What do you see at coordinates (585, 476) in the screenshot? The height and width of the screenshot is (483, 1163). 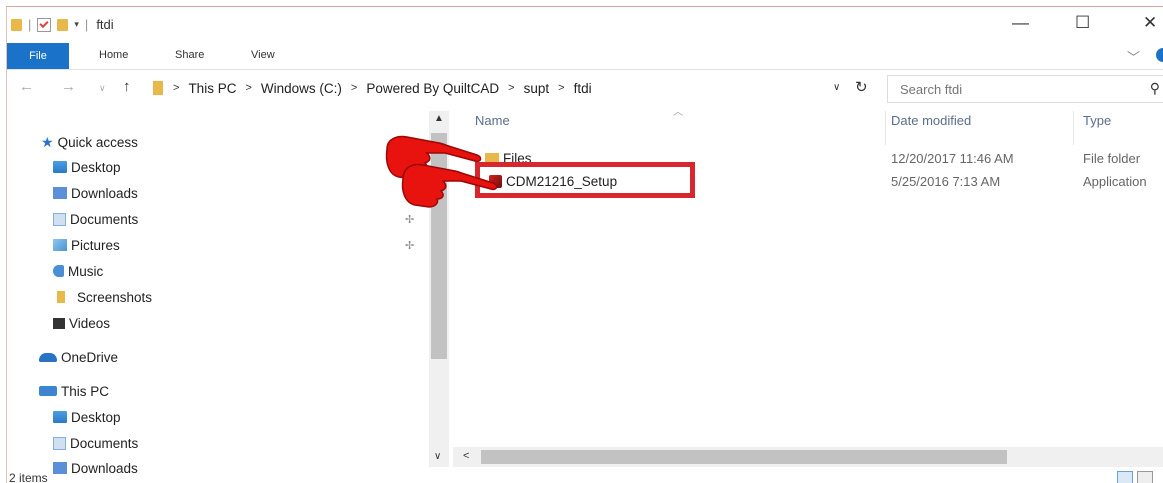 I see `status-bar: 2 items` at bounding box center [585, 476].